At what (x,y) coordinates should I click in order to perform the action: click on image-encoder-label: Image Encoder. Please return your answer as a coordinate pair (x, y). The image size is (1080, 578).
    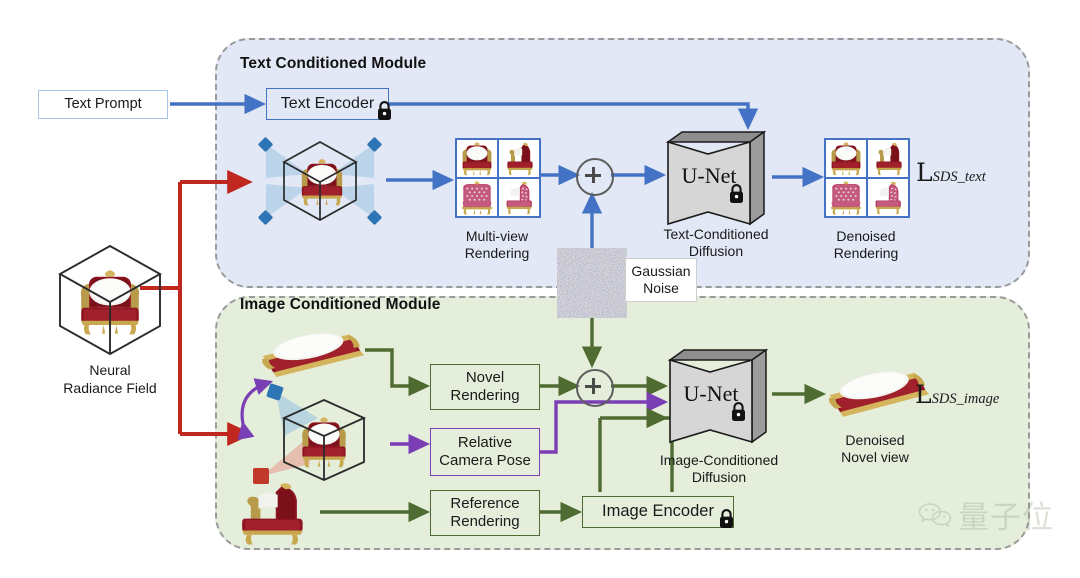
    Looking at the image, I should click on (658, 511).